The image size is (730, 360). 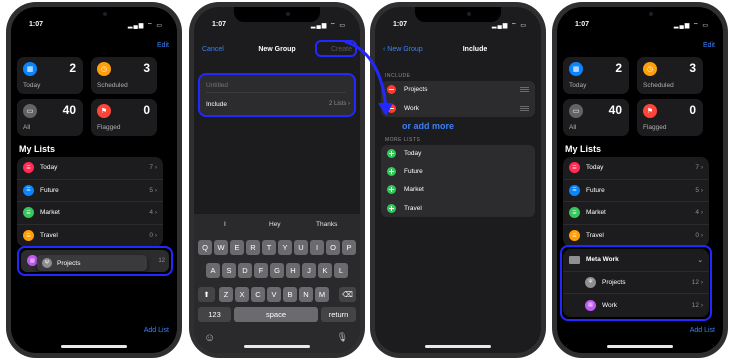 I want to click on key-f: F, so click(x=261, y=270).